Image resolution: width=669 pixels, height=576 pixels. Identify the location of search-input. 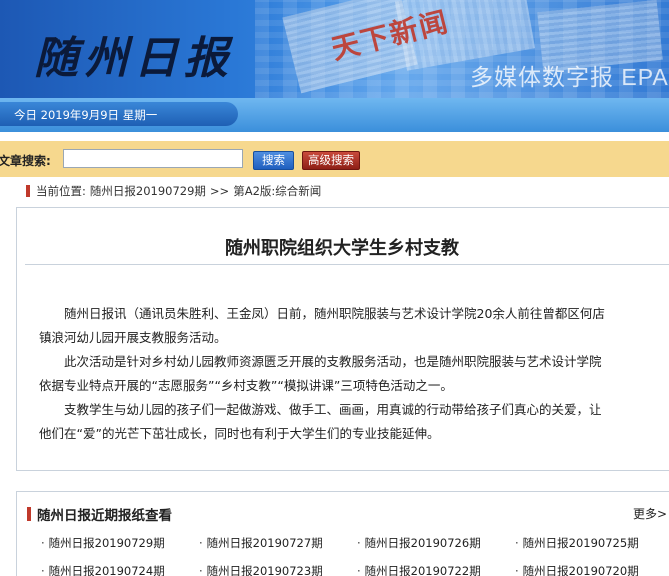
(153, 158).